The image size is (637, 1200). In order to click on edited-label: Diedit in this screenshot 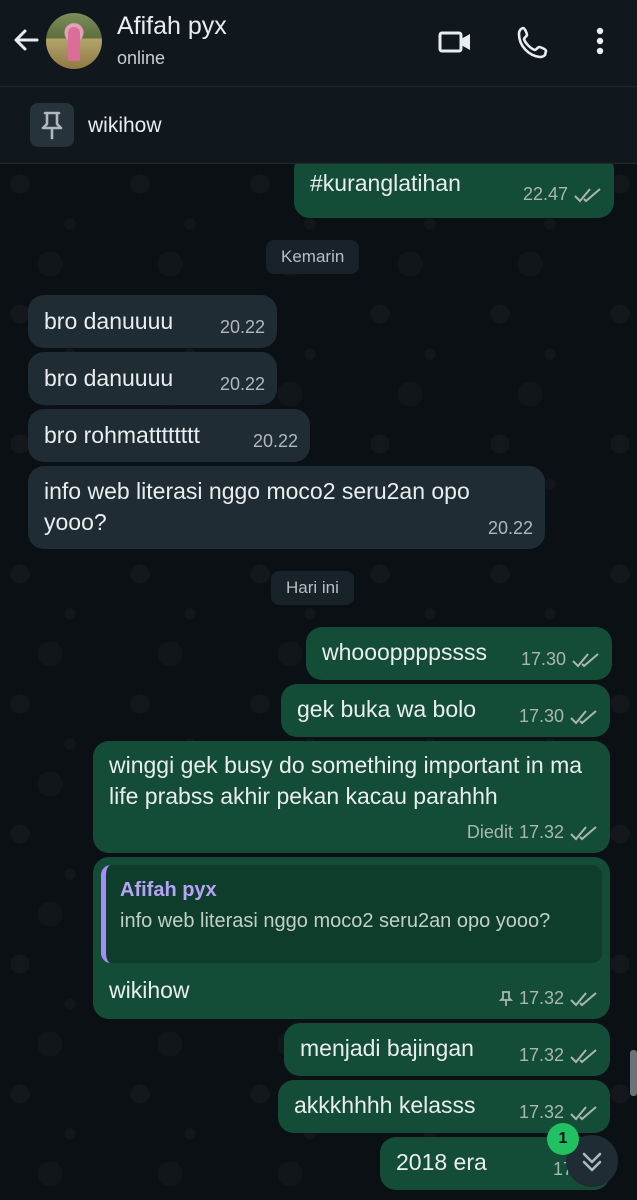, I will do `click(489, 832)`.